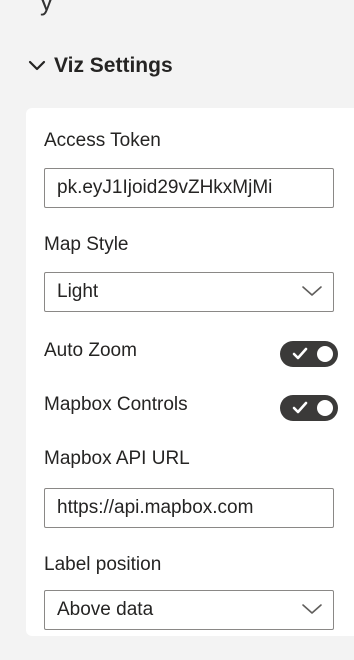 The width and height of the screenshot is (354, 660). I want to click on label-position-label: Label position, so click(103, 564).